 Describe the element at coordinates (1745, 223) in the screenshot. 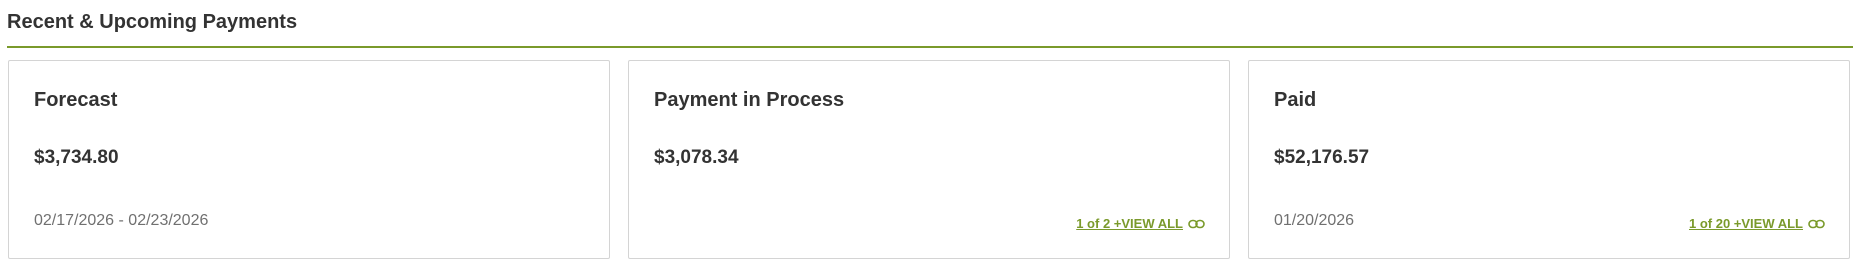

I see `paid-view-all-label: 1 of 20 +VIEW ALL` at that location.